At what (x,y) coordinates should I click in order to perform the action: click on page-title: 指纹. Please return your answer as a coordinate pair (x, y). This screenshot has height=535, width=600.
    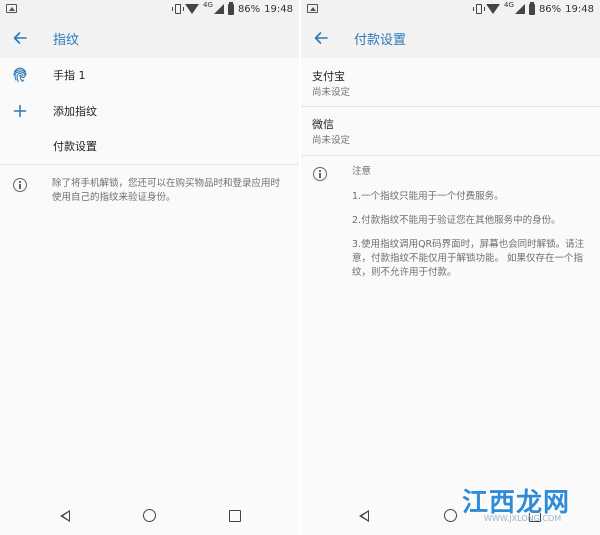
    Looking at the image, I should click on (66, 40).